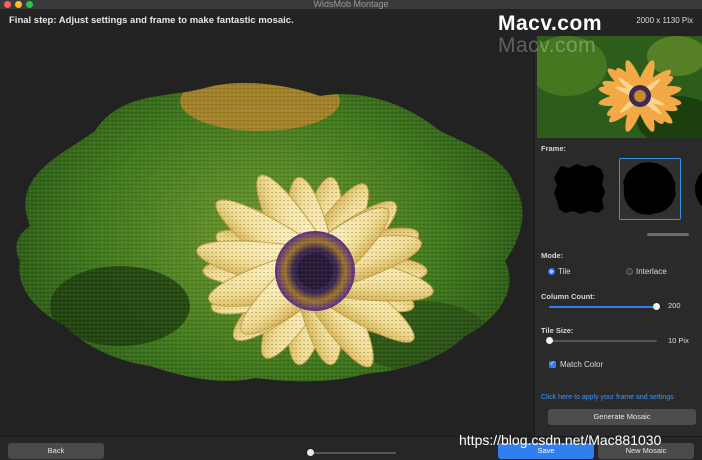 Image resolution: width=702 pixels, height=460 pixels. I want to click on column-count-slider, so click(604, 306).